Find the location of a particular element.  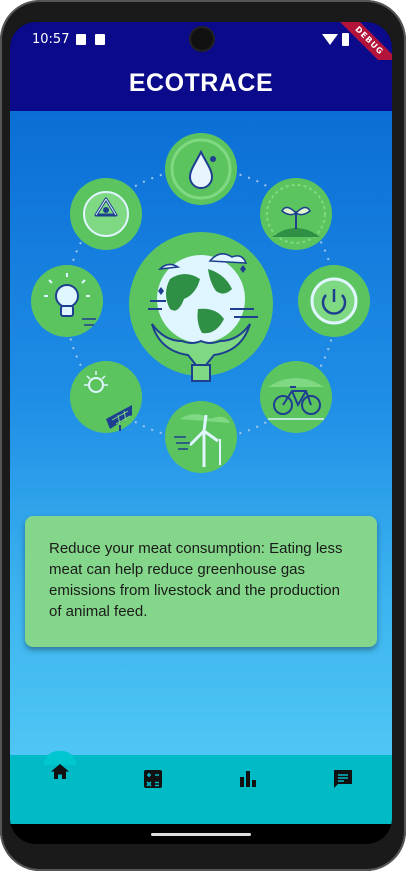

power-icon is located at coordinates (334, 301).